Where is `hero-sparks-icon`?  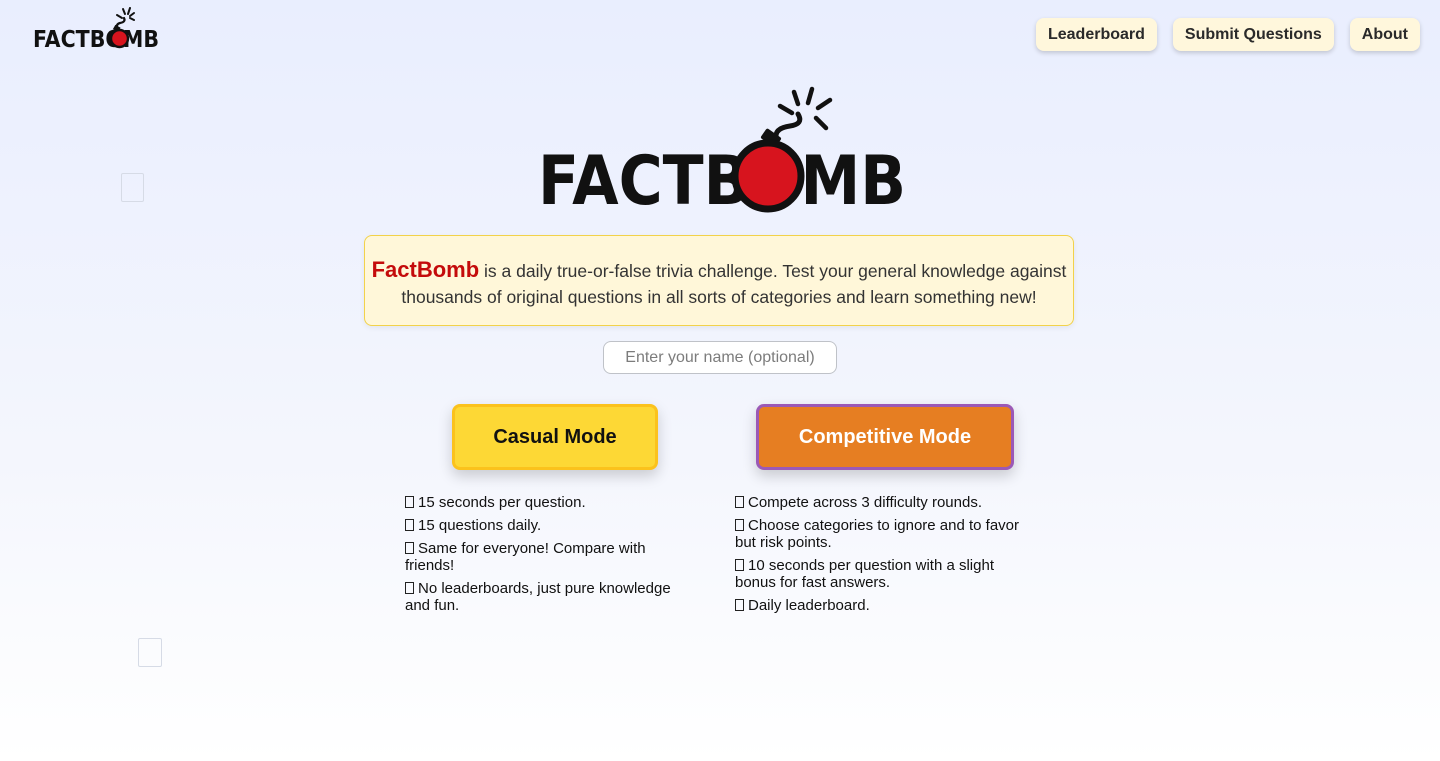
hero-sparks-icon is located at coordinates (805, 108).